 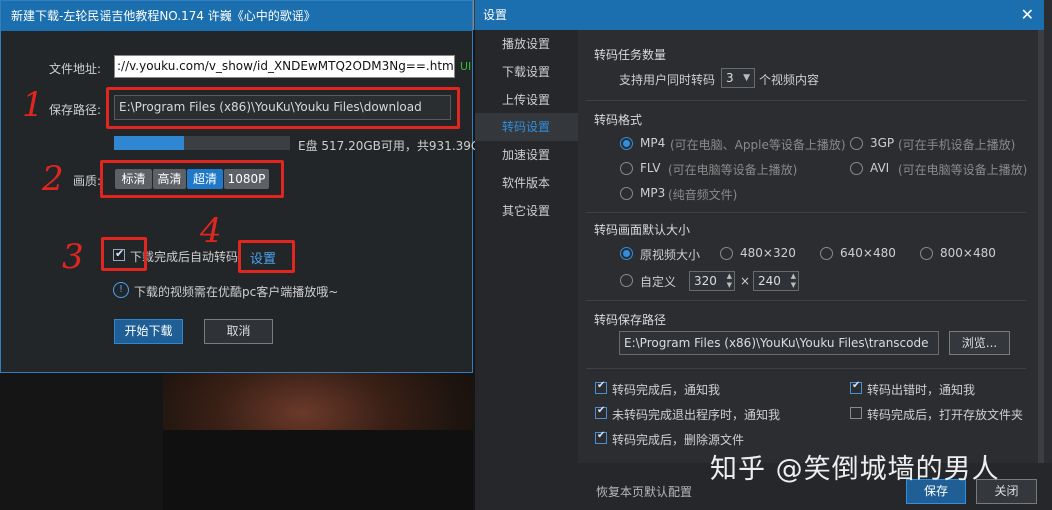 What do you see at coordinates (75, 110) in the screenshot?
I see `save-path-label: 保存路径:` at bounding box center [75, 110].